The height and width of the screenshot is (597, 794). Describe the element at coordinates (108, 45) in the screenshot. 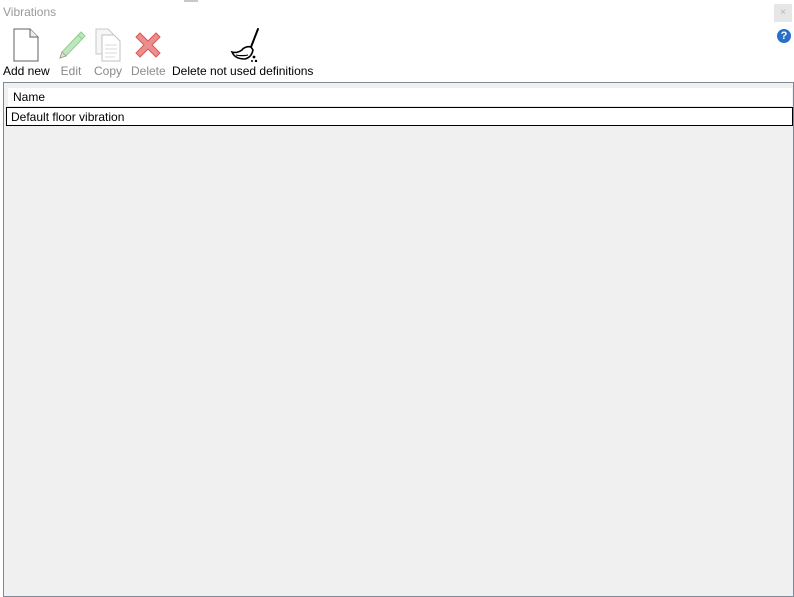

I see `copy-pages-icon` at that location.